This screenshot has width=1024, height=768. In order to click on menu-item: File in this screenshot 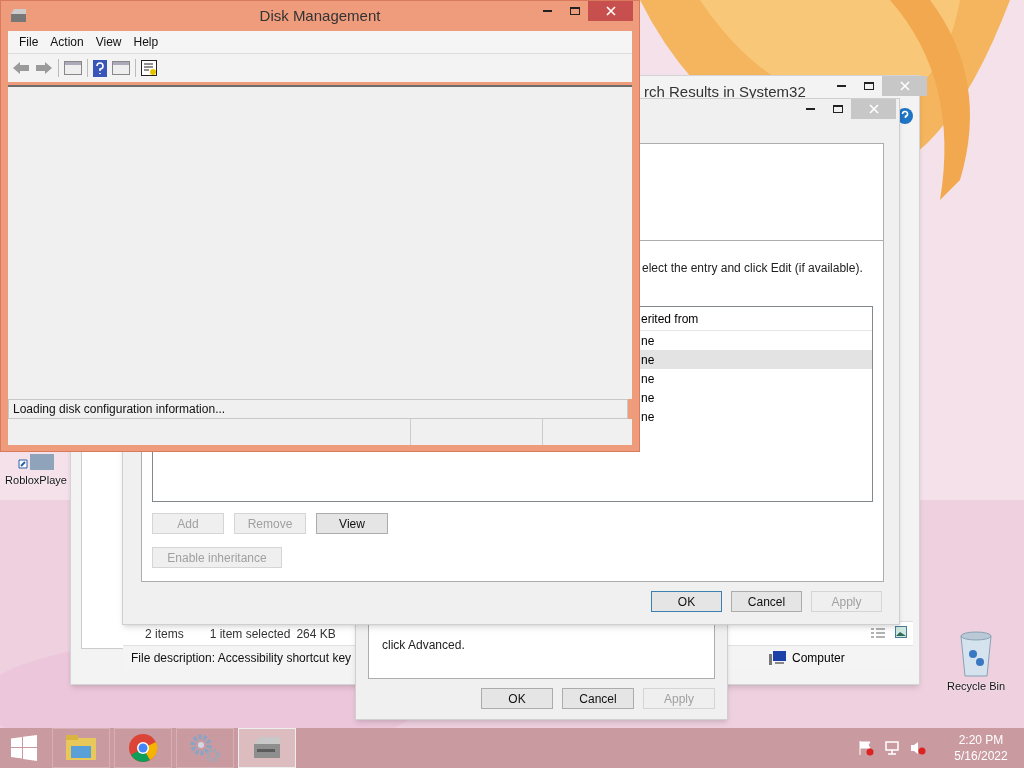, I will do `click(29, 42)`.